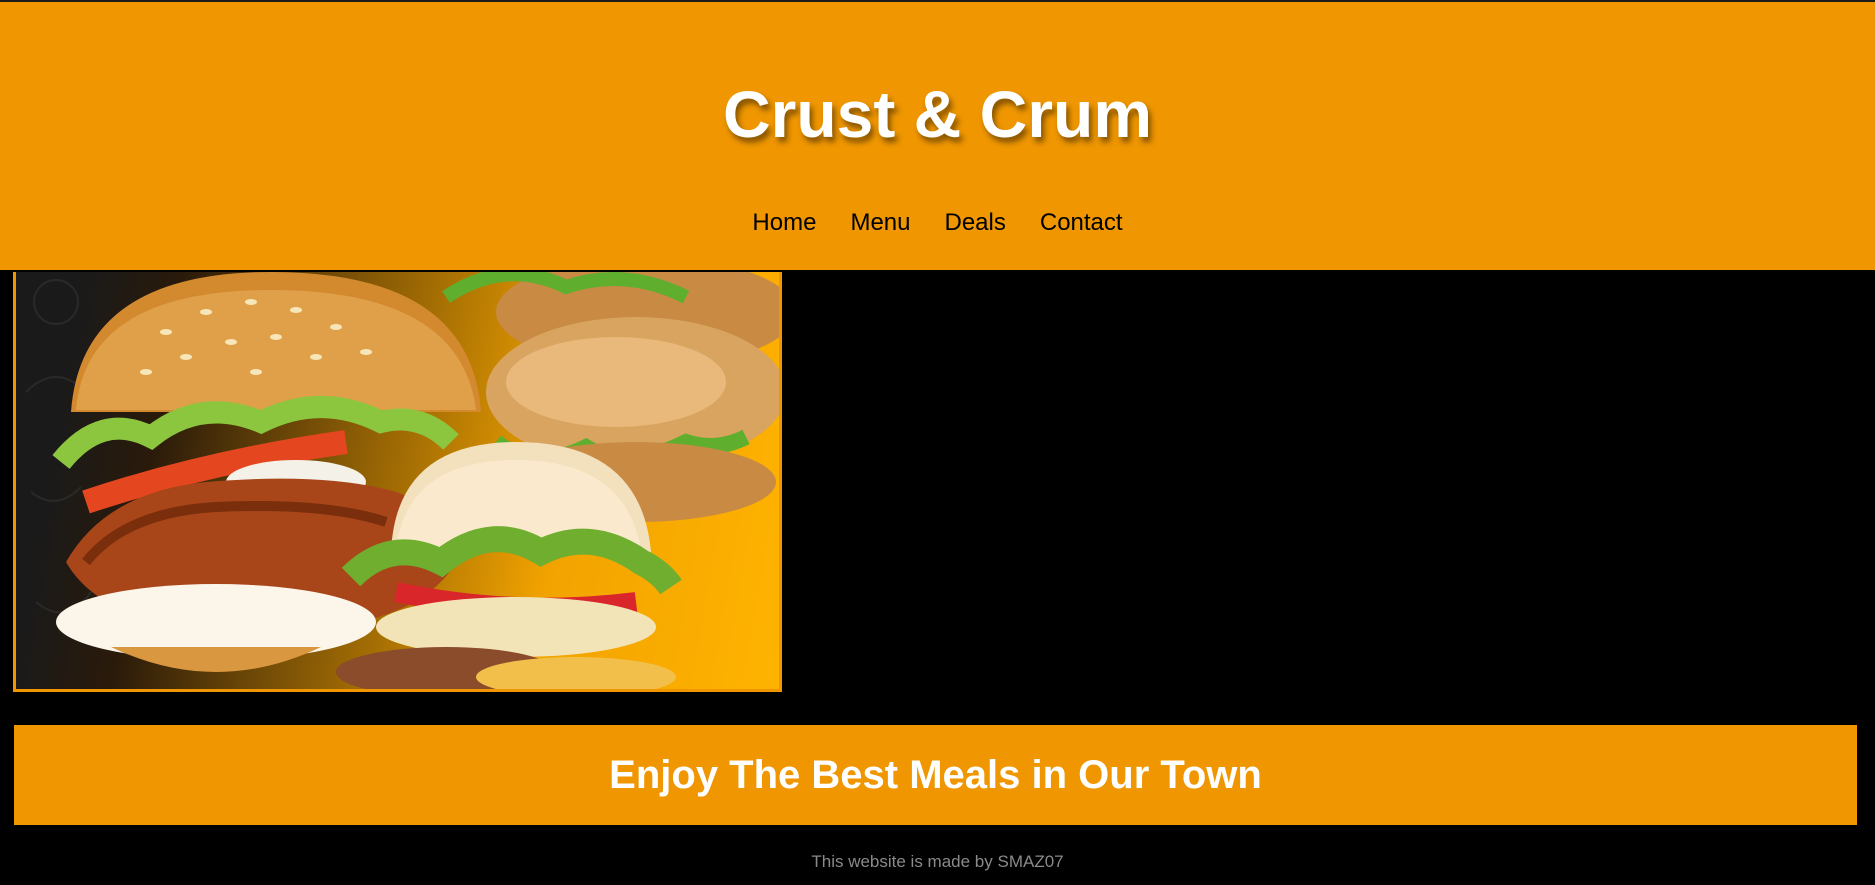  Describe the element at coordinates (937, 861) in the screenshot. I see `site-footer: This website is made by SMAZ07` at that location.